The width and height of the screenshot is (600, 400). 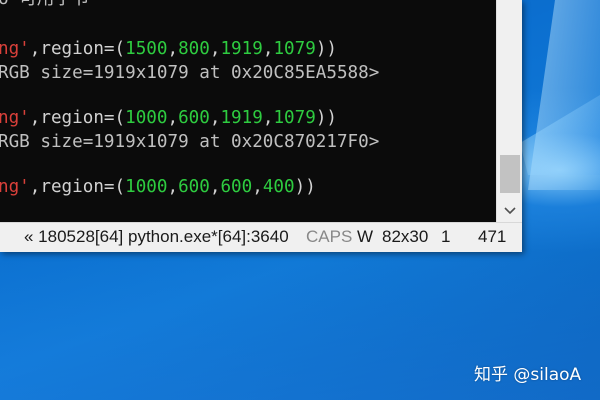 What do you see at coordinates (528, 375) in the screenshot?
I see `watermark: 知乎 @silaoA` at bounding box center [528, 375].